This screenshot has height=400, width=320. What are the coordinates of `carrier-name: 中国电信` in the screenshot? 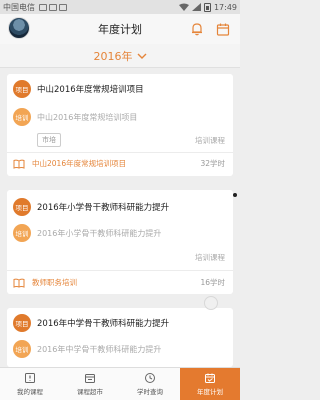 It's located at (19, 7).